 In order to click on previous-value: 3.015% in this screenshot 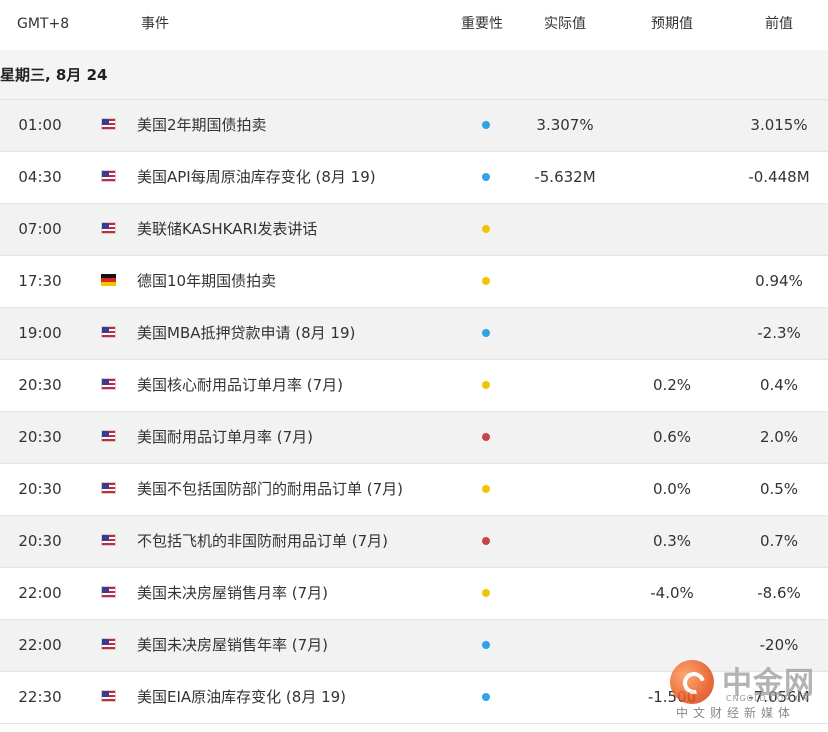, I will do `click(779, 125)`.